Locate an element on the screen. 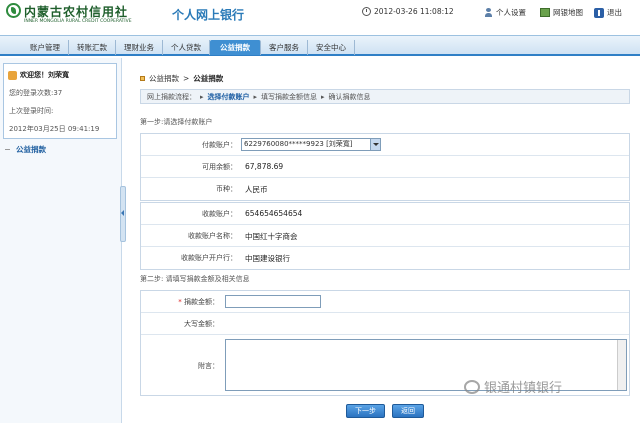 This screenshot has width=640, height=423. currency-value: 人民币 is located at coordinates (256, 189).